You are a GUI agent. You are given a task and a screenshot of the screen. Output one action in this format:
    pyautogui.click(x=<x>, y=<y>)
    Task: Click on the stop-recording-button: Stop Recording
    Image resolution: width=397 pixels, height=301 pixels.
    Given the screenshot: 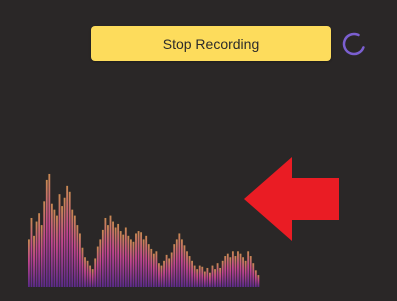 What is the action you would take?
    pyautogui.click(x=211, y=43)
    